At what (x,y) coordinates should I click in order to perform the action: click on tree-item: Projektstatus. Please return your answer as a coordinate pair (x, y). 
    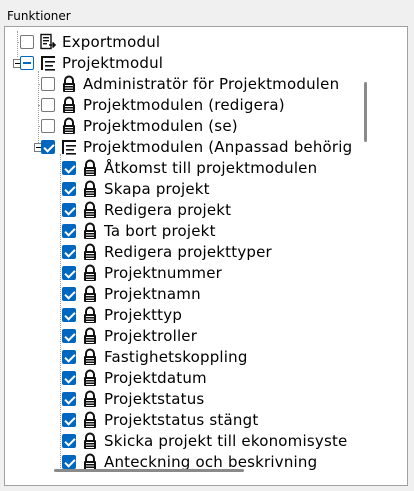
    Looking at the image, I should click on (133, 398).